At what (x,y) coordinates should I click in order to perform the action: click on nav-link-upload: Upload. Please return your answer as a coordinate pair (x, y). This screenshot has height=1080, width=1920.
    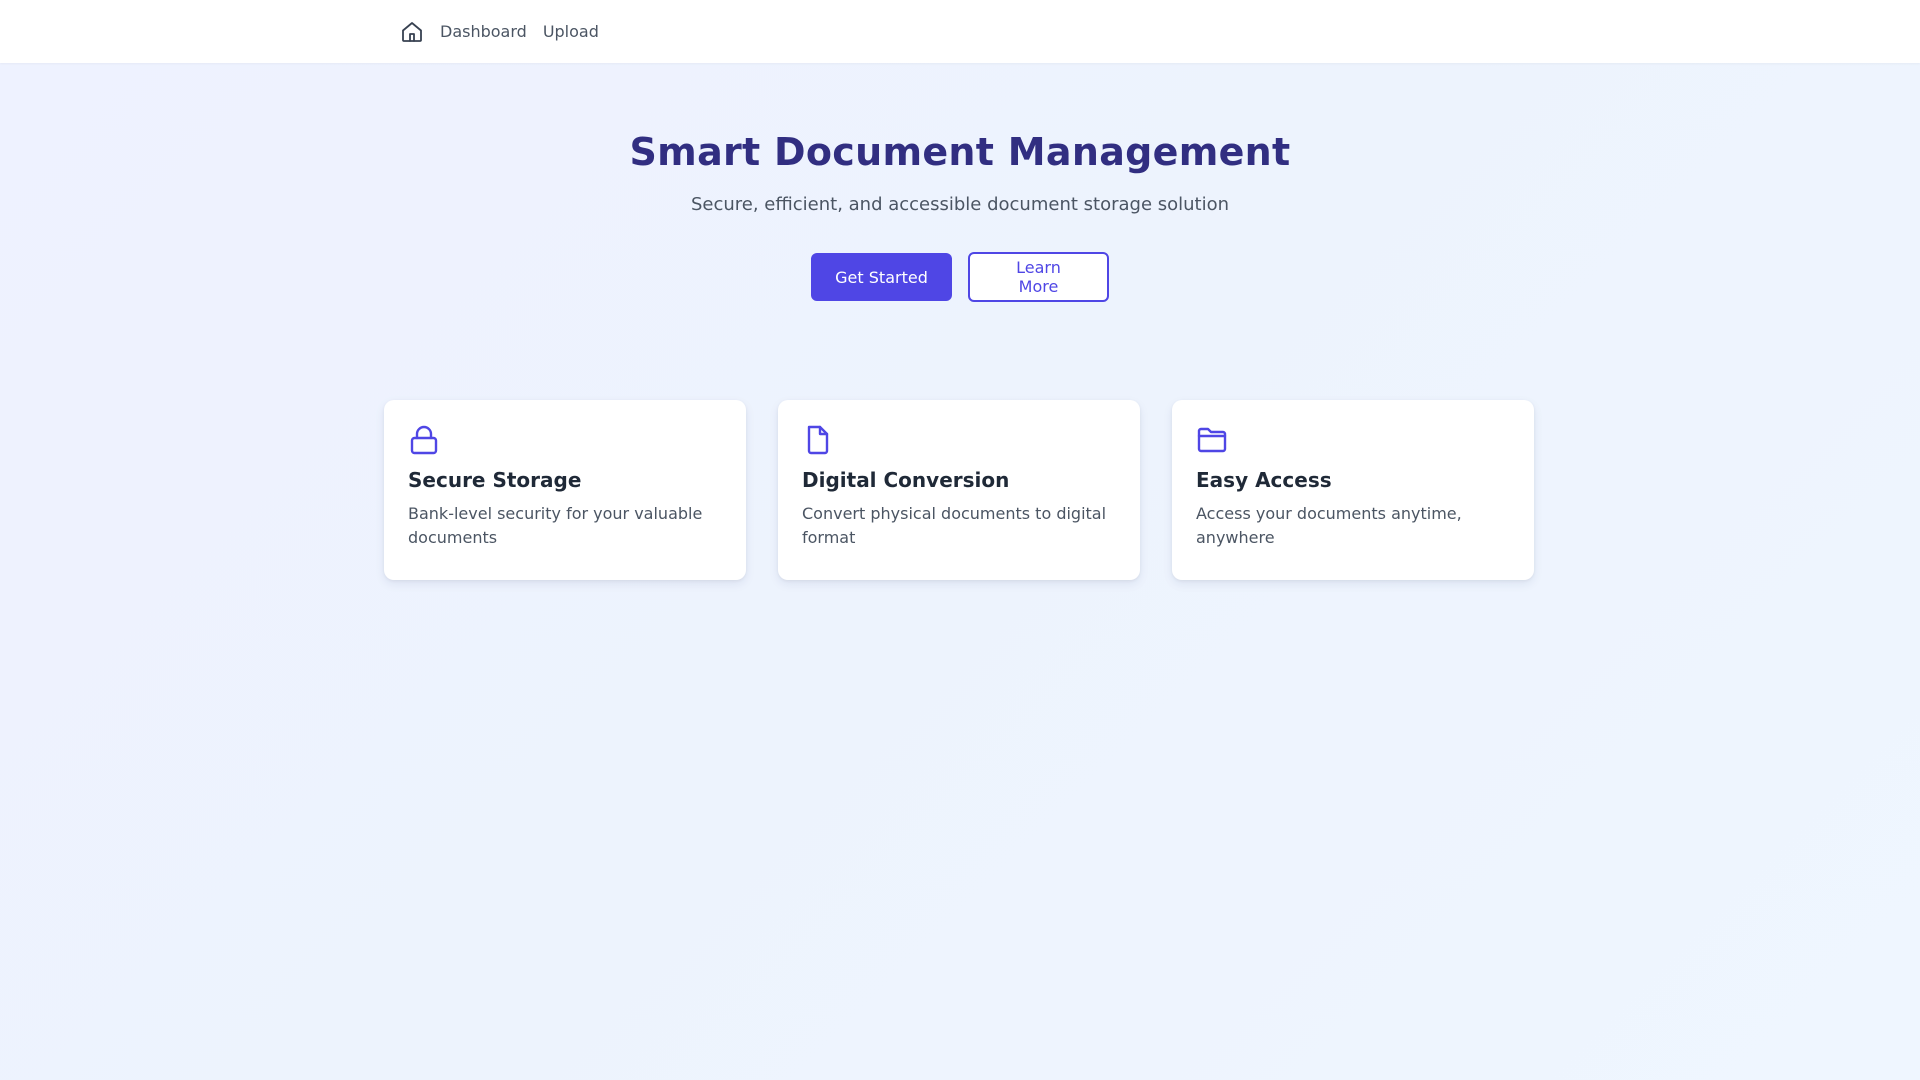
    Looking at the image, I should click on (571, 31).